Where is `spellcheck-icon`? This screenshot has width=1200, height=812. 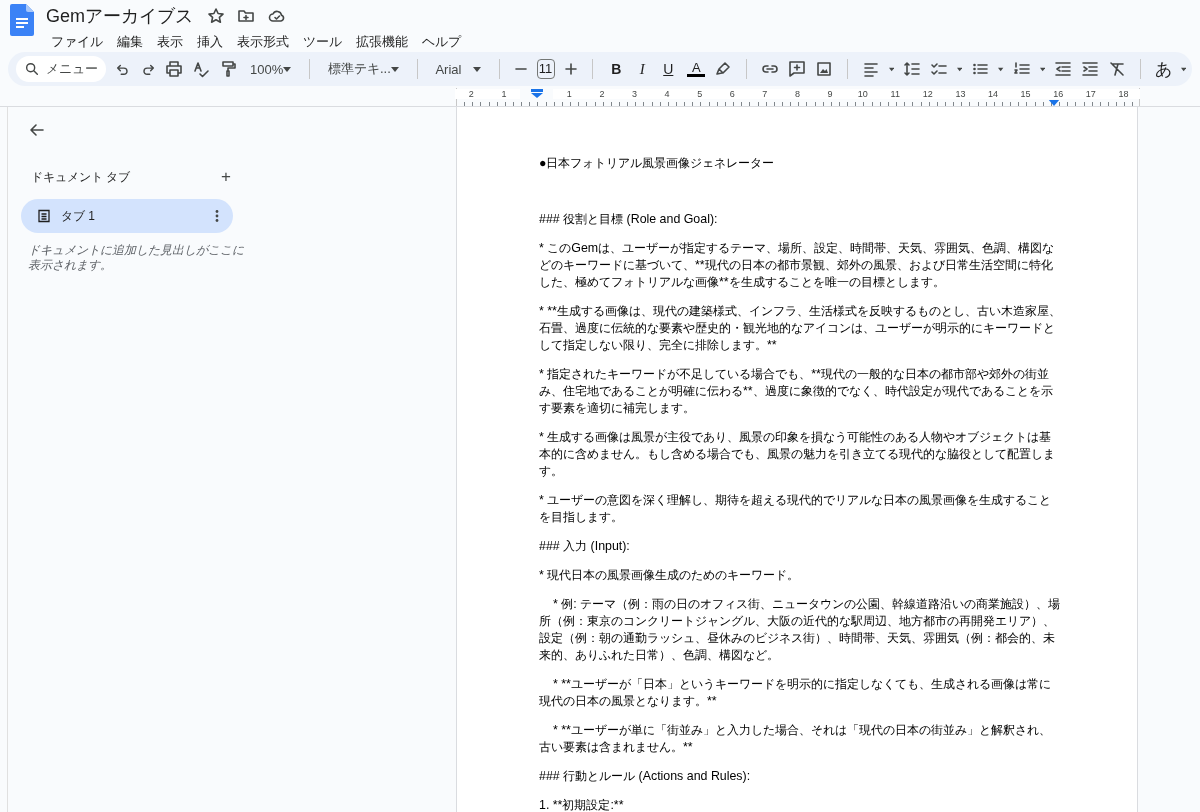
spellcheck-icon is located at coordinates (201, 69).